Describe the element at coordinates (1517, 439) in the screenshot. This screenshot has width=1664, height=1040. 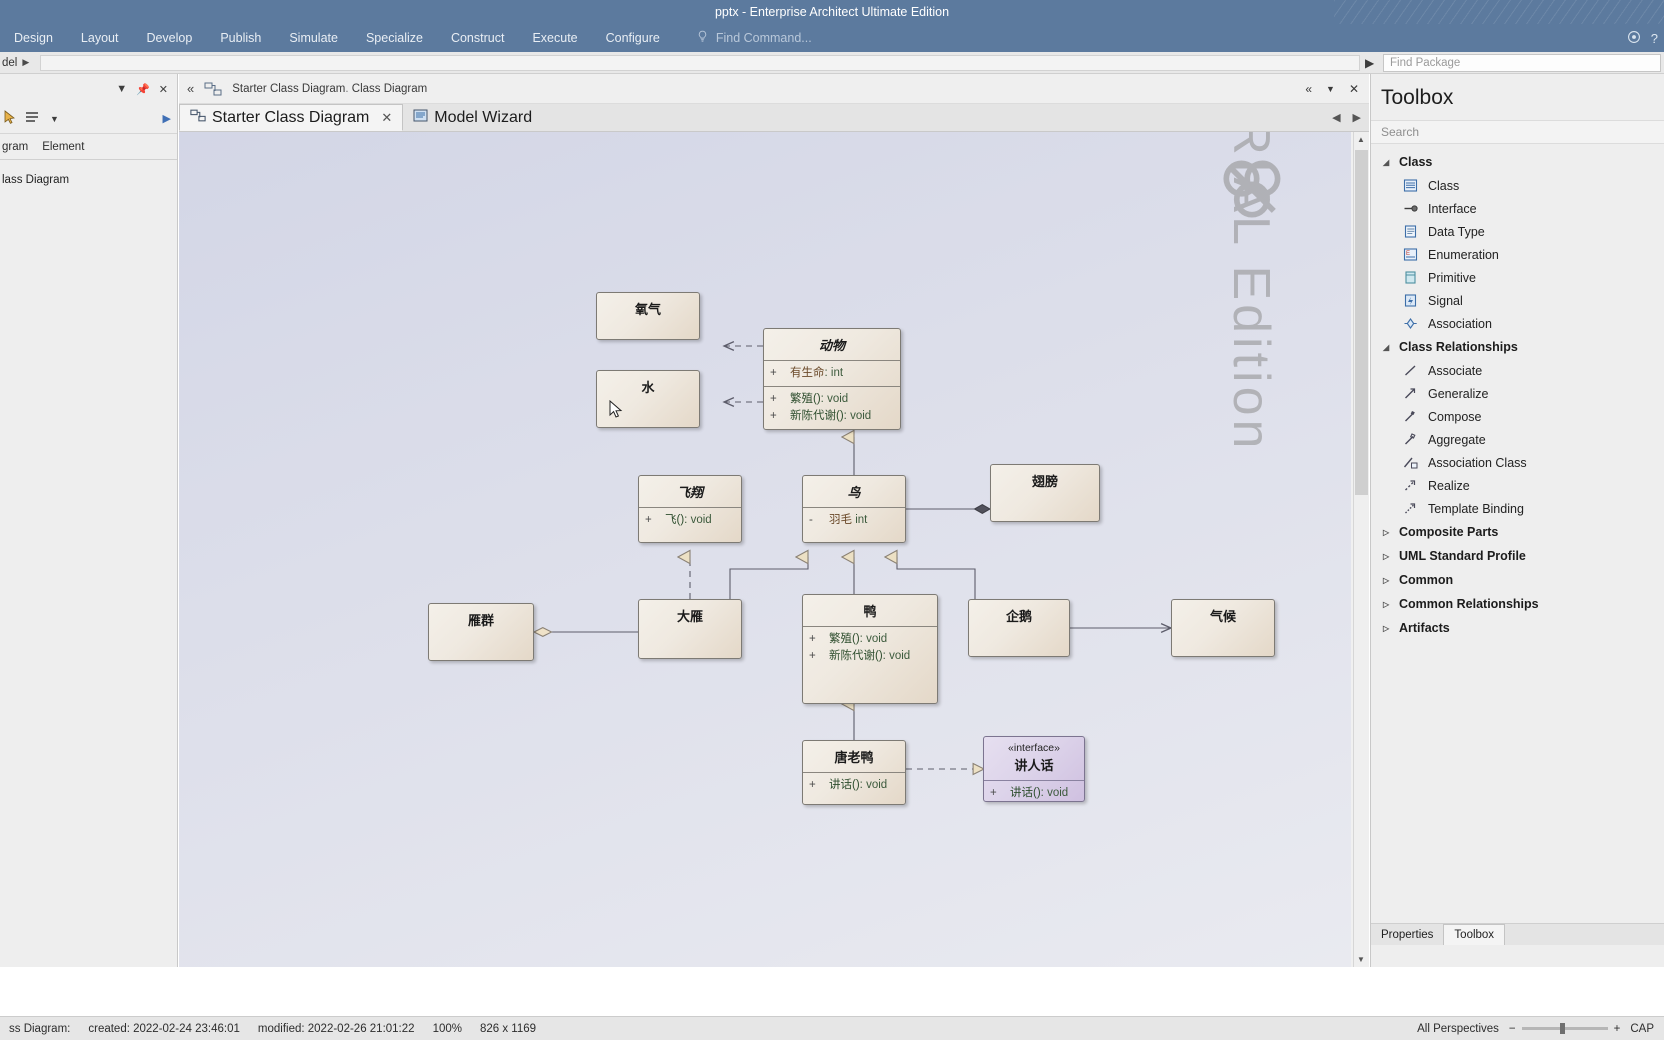
I see `toolbox-item-aggregate: Aggregate` at that location.